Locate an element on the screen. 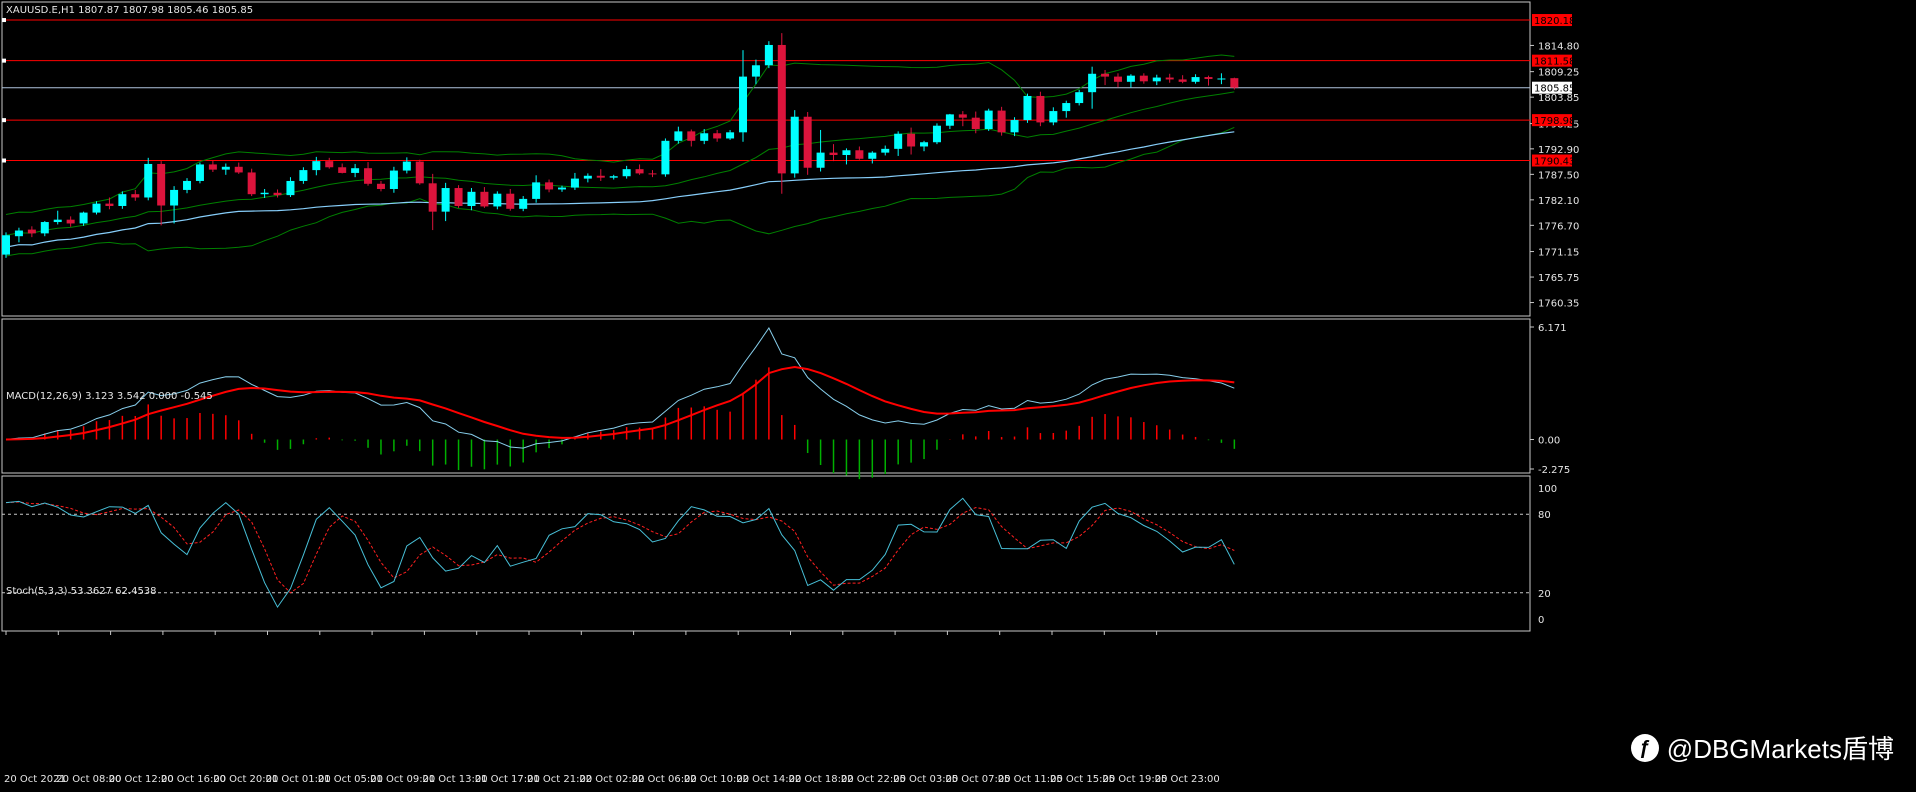  y-tick-label: 1792.90 is located at coordinates (1558, 150).